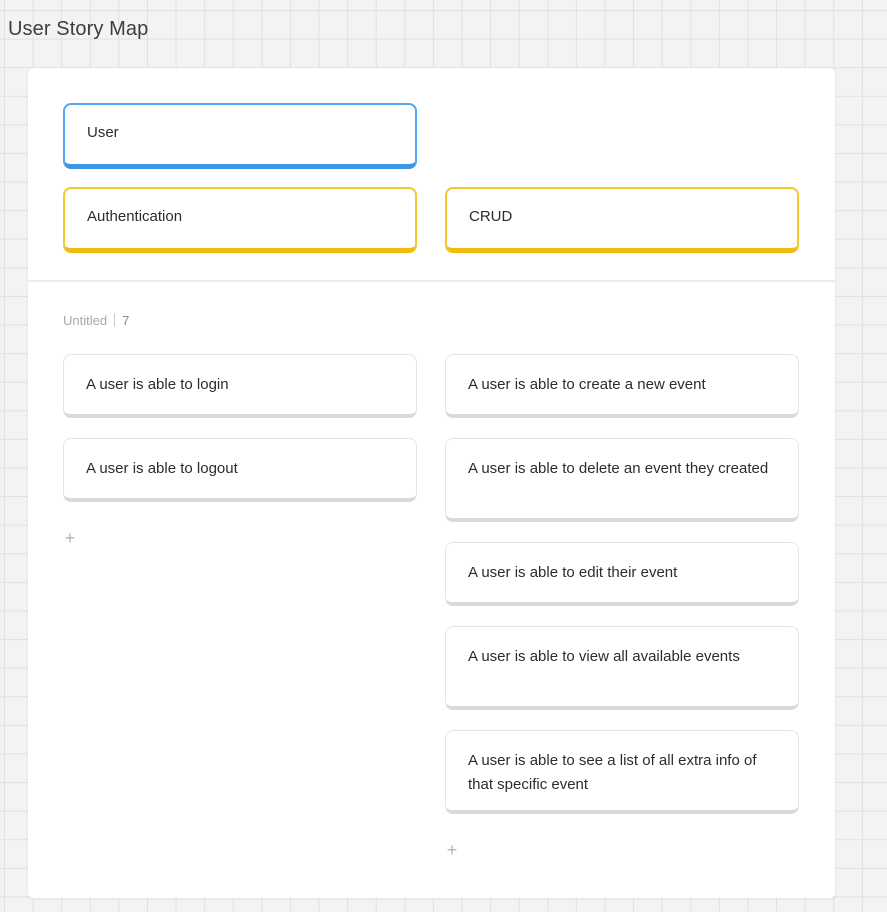  Describe the element at coordinates (126, 320) in the screenshot. I see `release-count: 7` at that location.